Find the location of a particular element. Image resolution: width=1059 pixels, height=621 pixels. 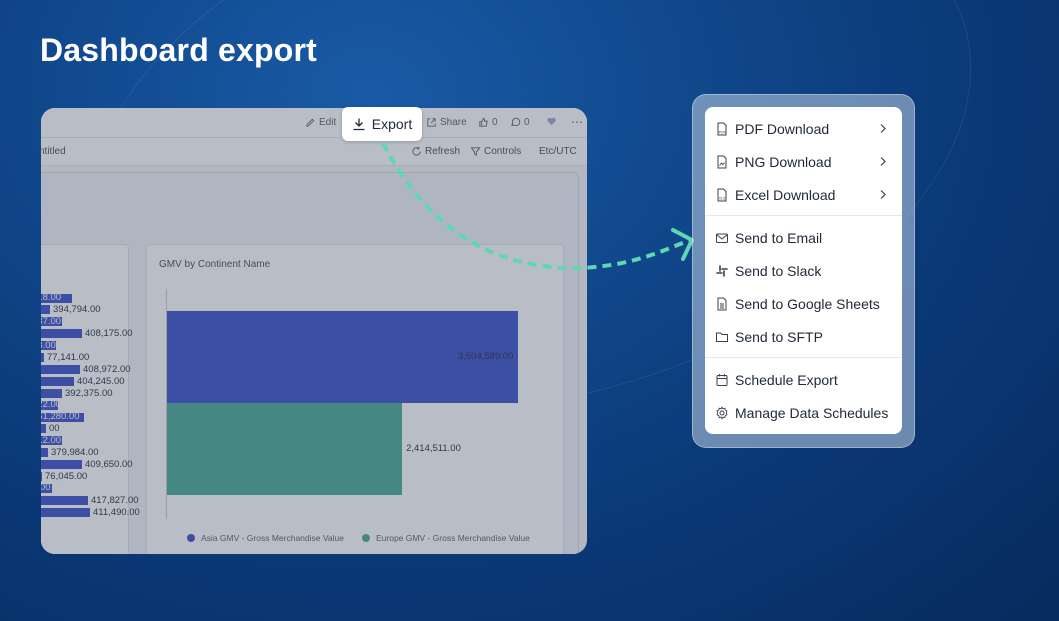

legend-item-europe: Europe GMV - Gross Merchandise Value is located at coordinates (445, 538).